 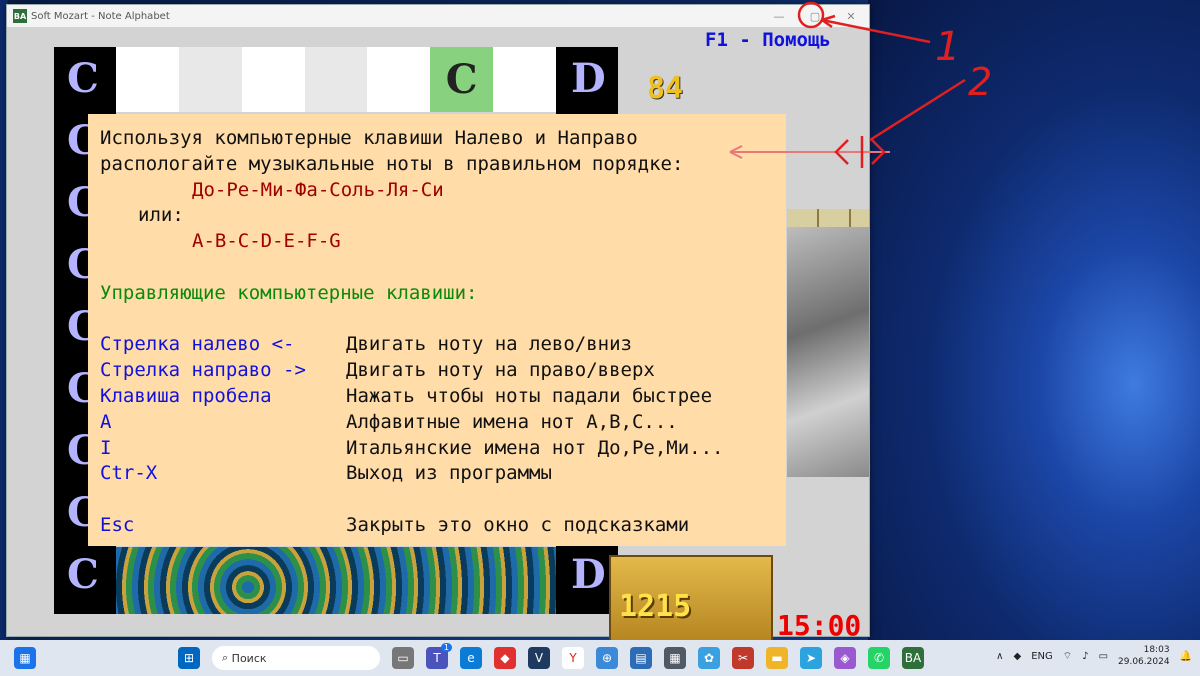 What do you see at coordinates (446, 647) in the screenshot?
I see `notification-badge: 1` at bounding box center [446, 647].